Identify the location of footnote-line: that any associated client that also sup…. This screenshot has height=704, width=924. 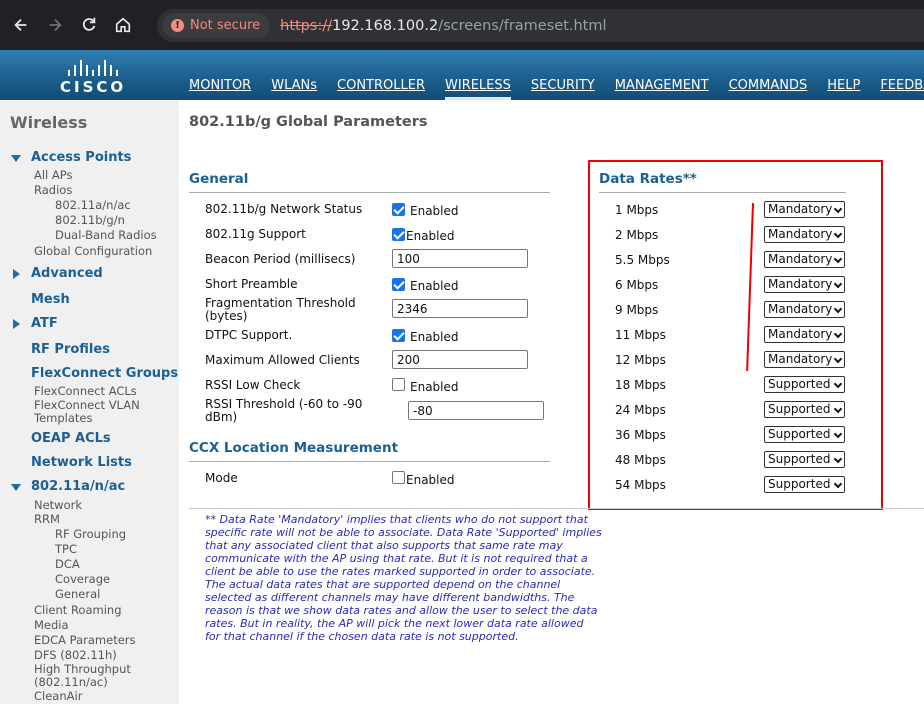
(384, 545).